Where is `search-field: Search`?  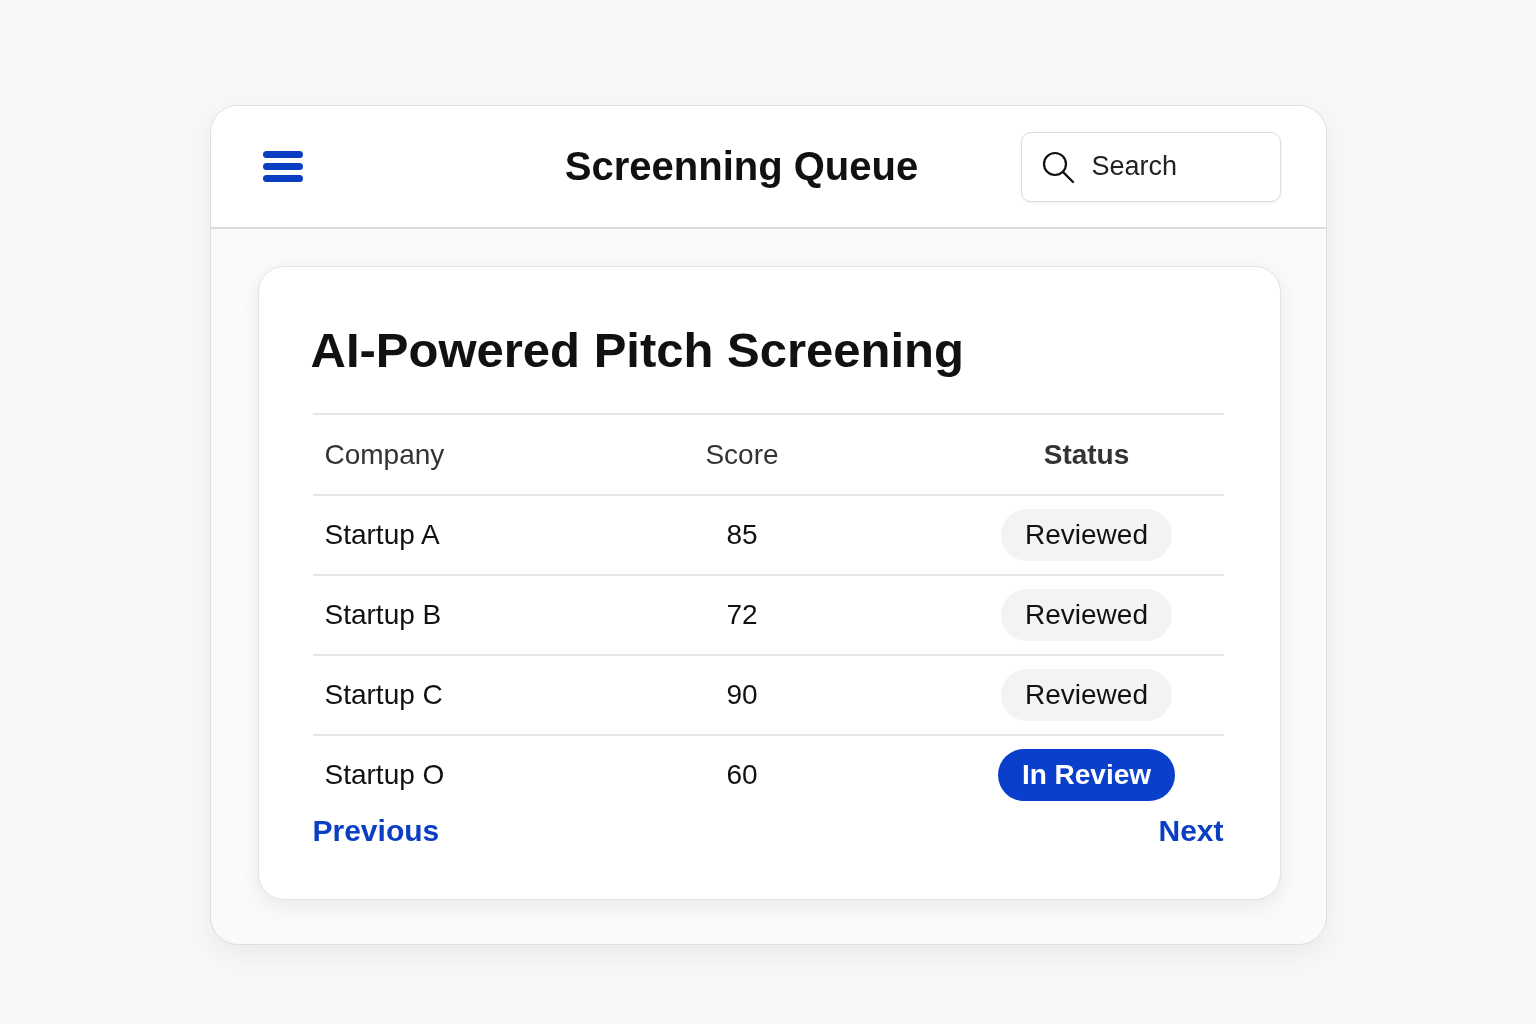
search-field: Search is located at coordinates (1150, 166).